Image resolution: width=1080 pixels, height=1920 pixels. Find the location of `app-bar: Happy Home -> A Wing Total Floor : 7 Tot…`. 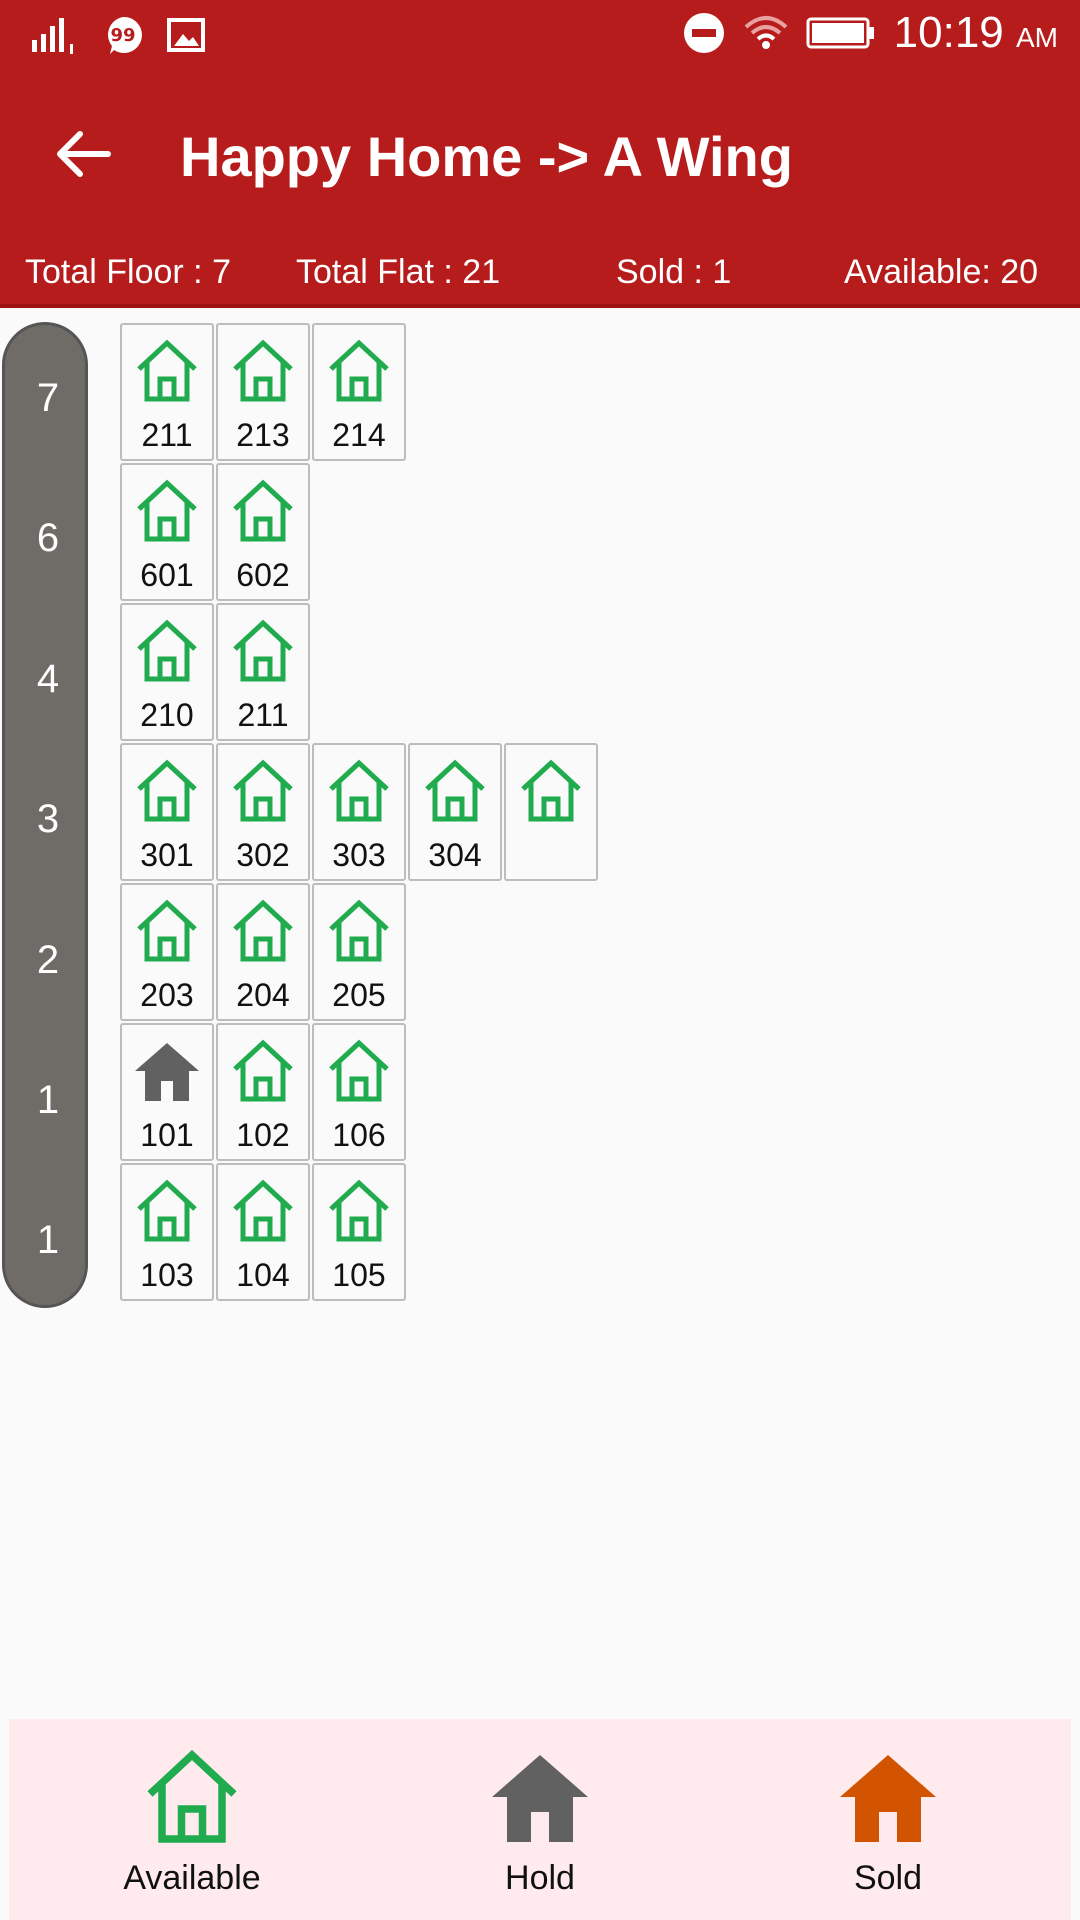

app-bar: Happy Home -> A Wing Total Floor : 7 Tot… is located at coordinates (540, 191).